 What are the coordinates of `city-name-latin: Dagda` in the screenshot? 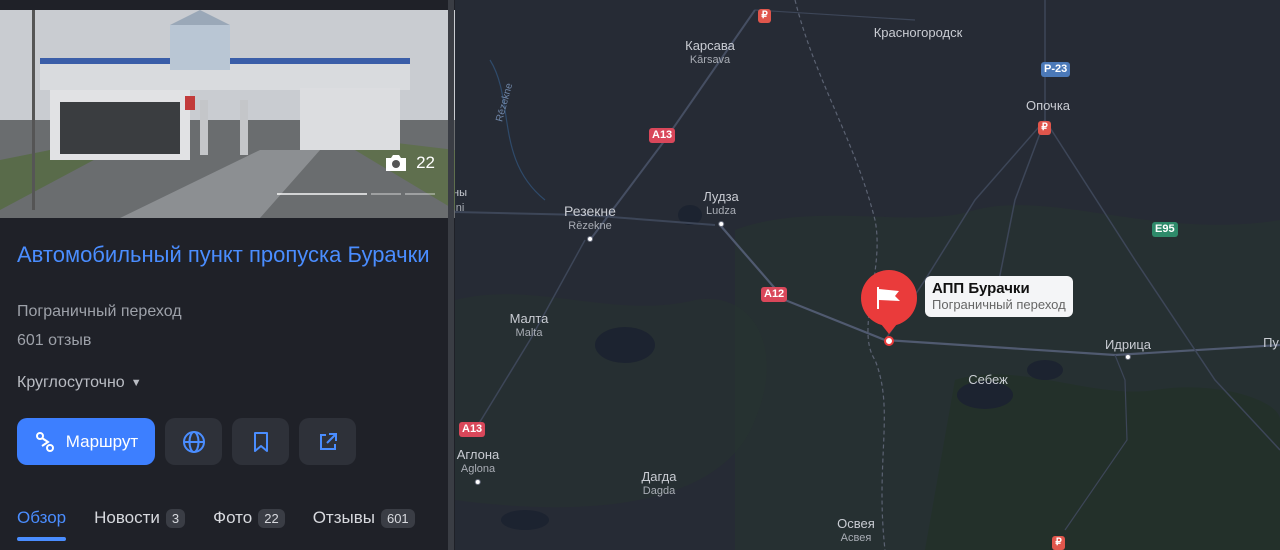 It's located at (659, 491).